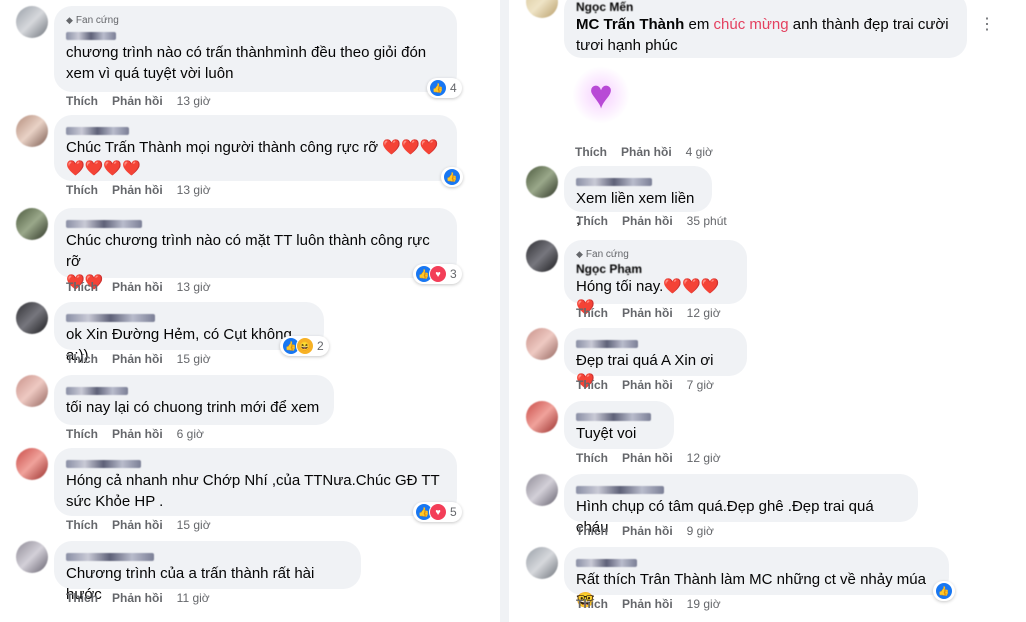  What do you see at coordinates (699, 24) in the screenshot?
I see `comment-text-part: em` at bounding box center [699, 24].